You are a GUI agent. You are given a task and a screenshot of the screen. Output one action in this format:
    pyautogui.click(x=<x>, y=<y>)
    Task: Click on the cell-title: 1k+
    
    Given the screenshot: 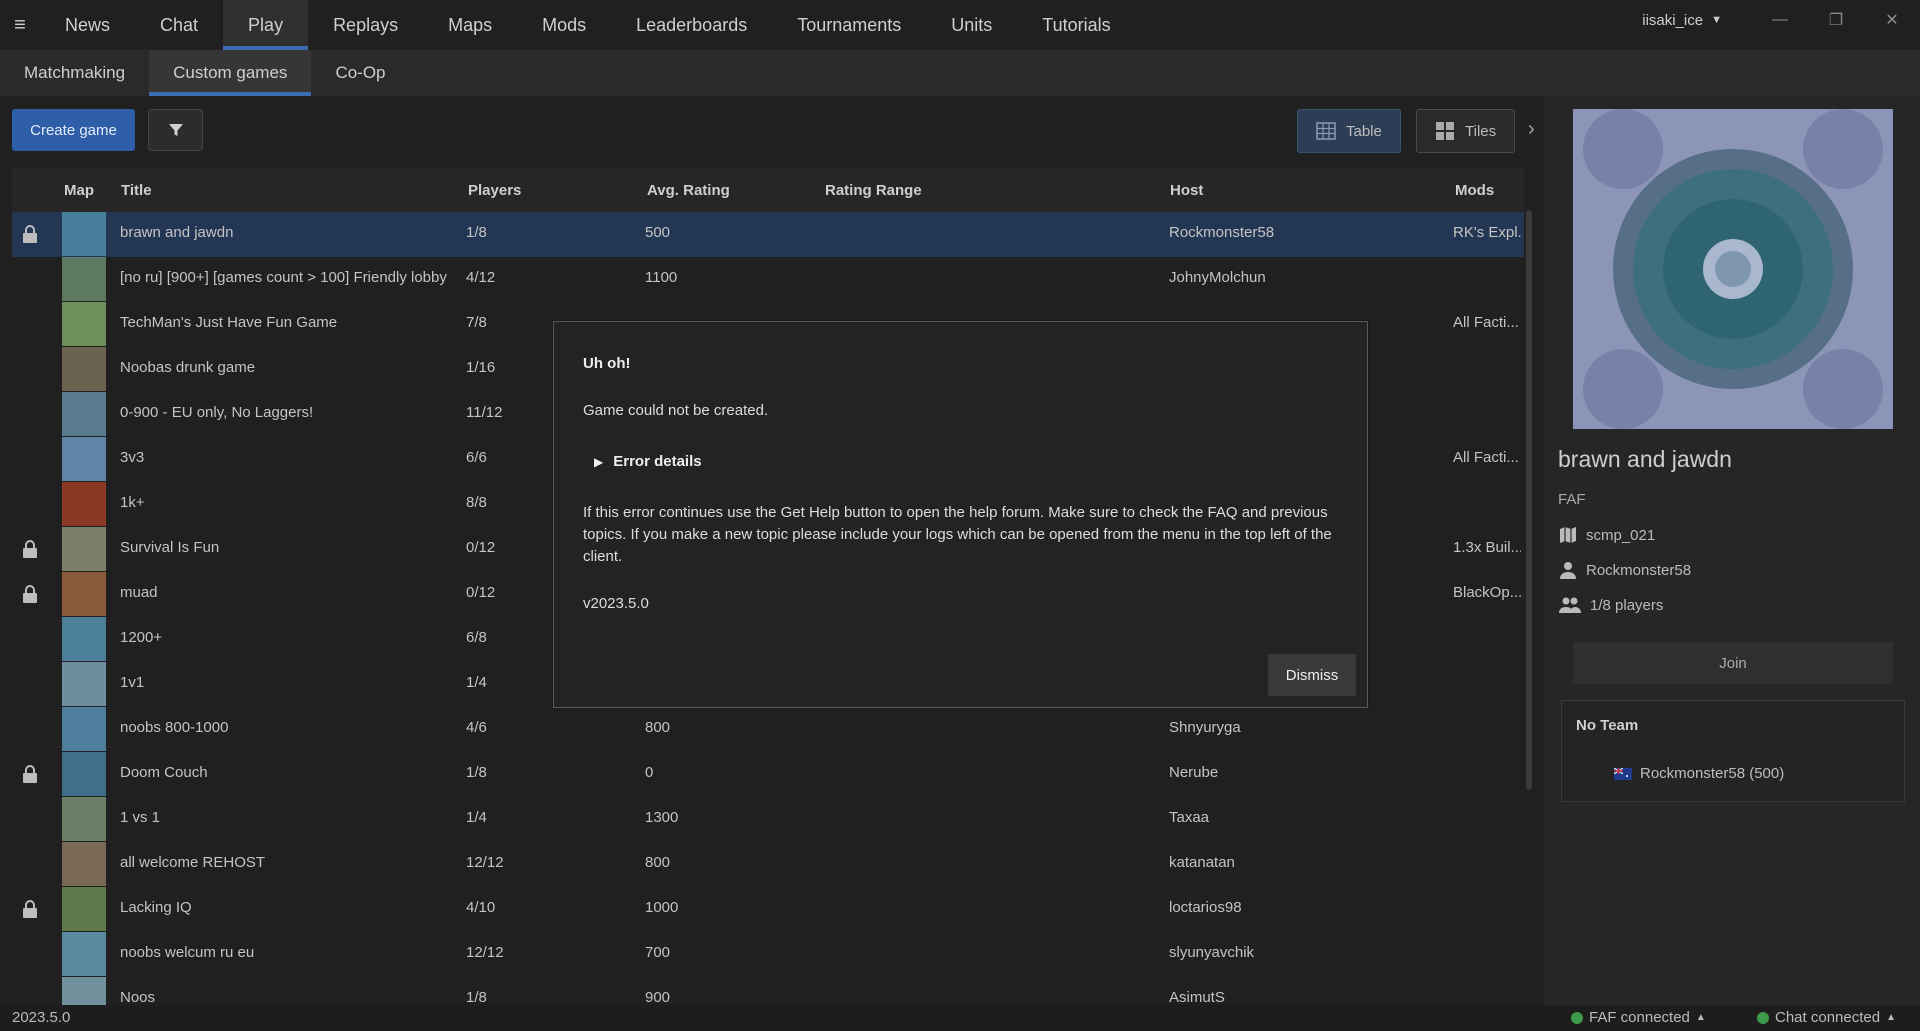 What is the action you would take?
    pyautogui.click(x=132, y=502)
    